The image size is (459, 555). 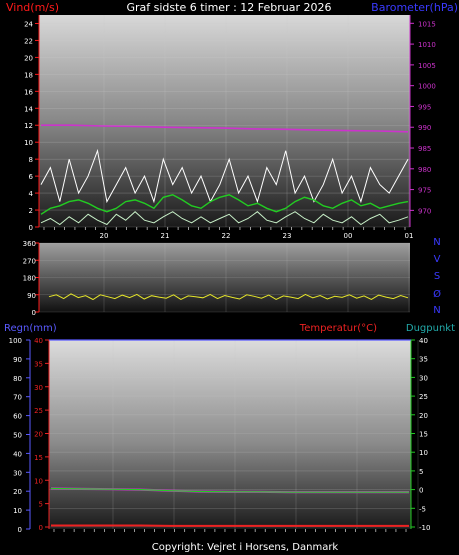 What do you see at coordinates (423, 453) in the screenshot?
I see `temp-tick-label: 10` at bounding box center [423, 453].